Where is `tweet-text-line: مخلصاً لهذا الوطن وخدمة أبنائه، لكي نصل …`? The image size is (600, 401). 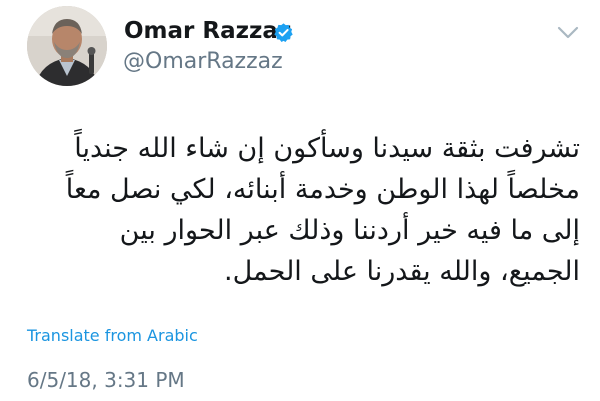 tweet-text-line: مخلصاً لهذا الوطن وخدمة أبنائه، لكي نصل … is located at coordinates (322, 189).